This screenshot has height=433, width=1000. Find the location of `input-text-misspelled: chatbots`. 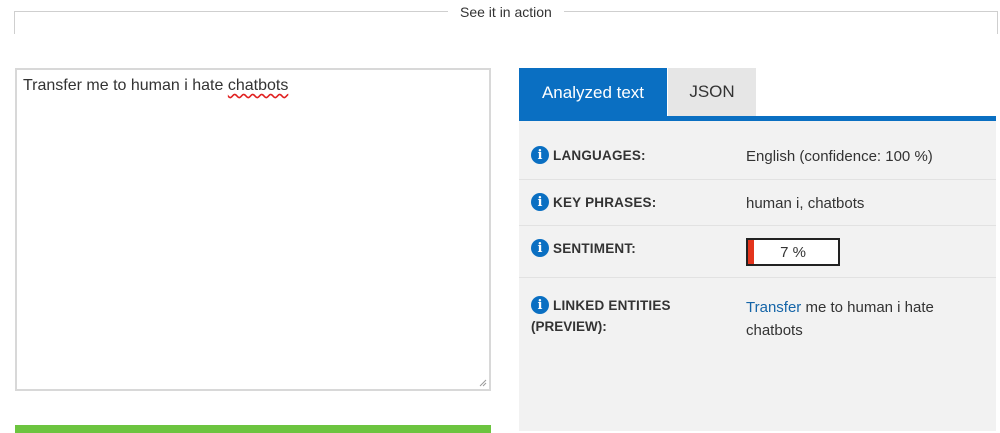

input-text-misspelled: chatbots is located at coordinates (258, 85).